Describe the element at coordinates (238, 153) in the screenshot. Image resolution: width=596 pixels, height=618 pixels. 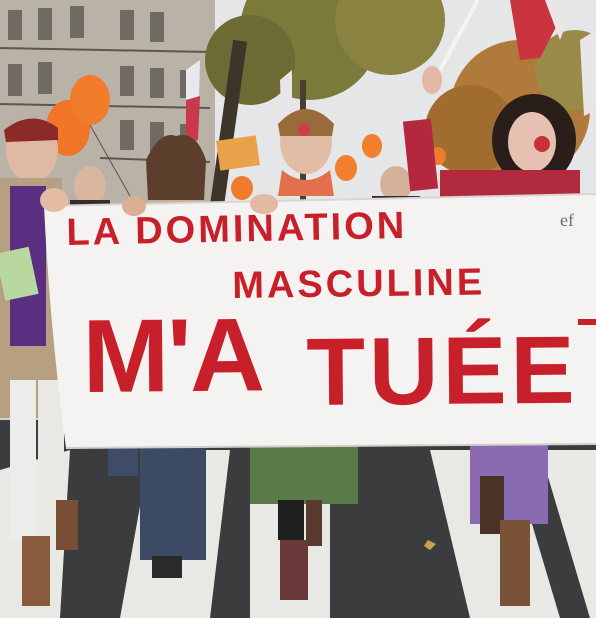
I see `small-sign` at that location.